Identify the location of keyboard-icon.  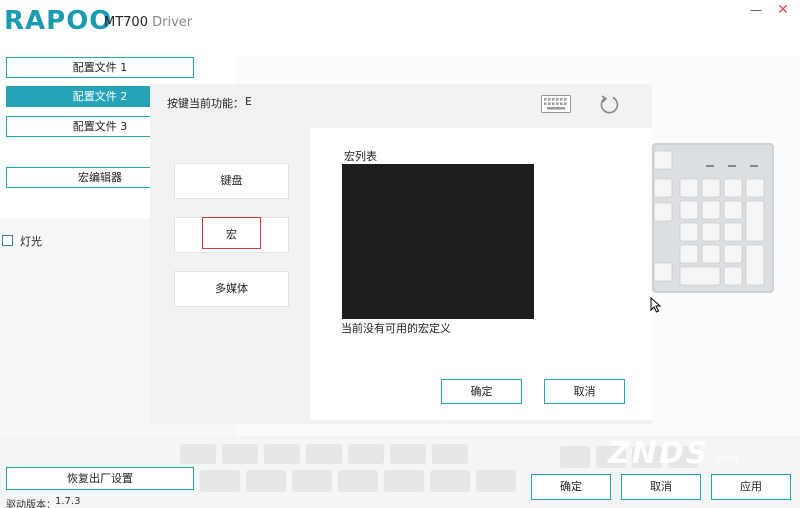
(556, 104).